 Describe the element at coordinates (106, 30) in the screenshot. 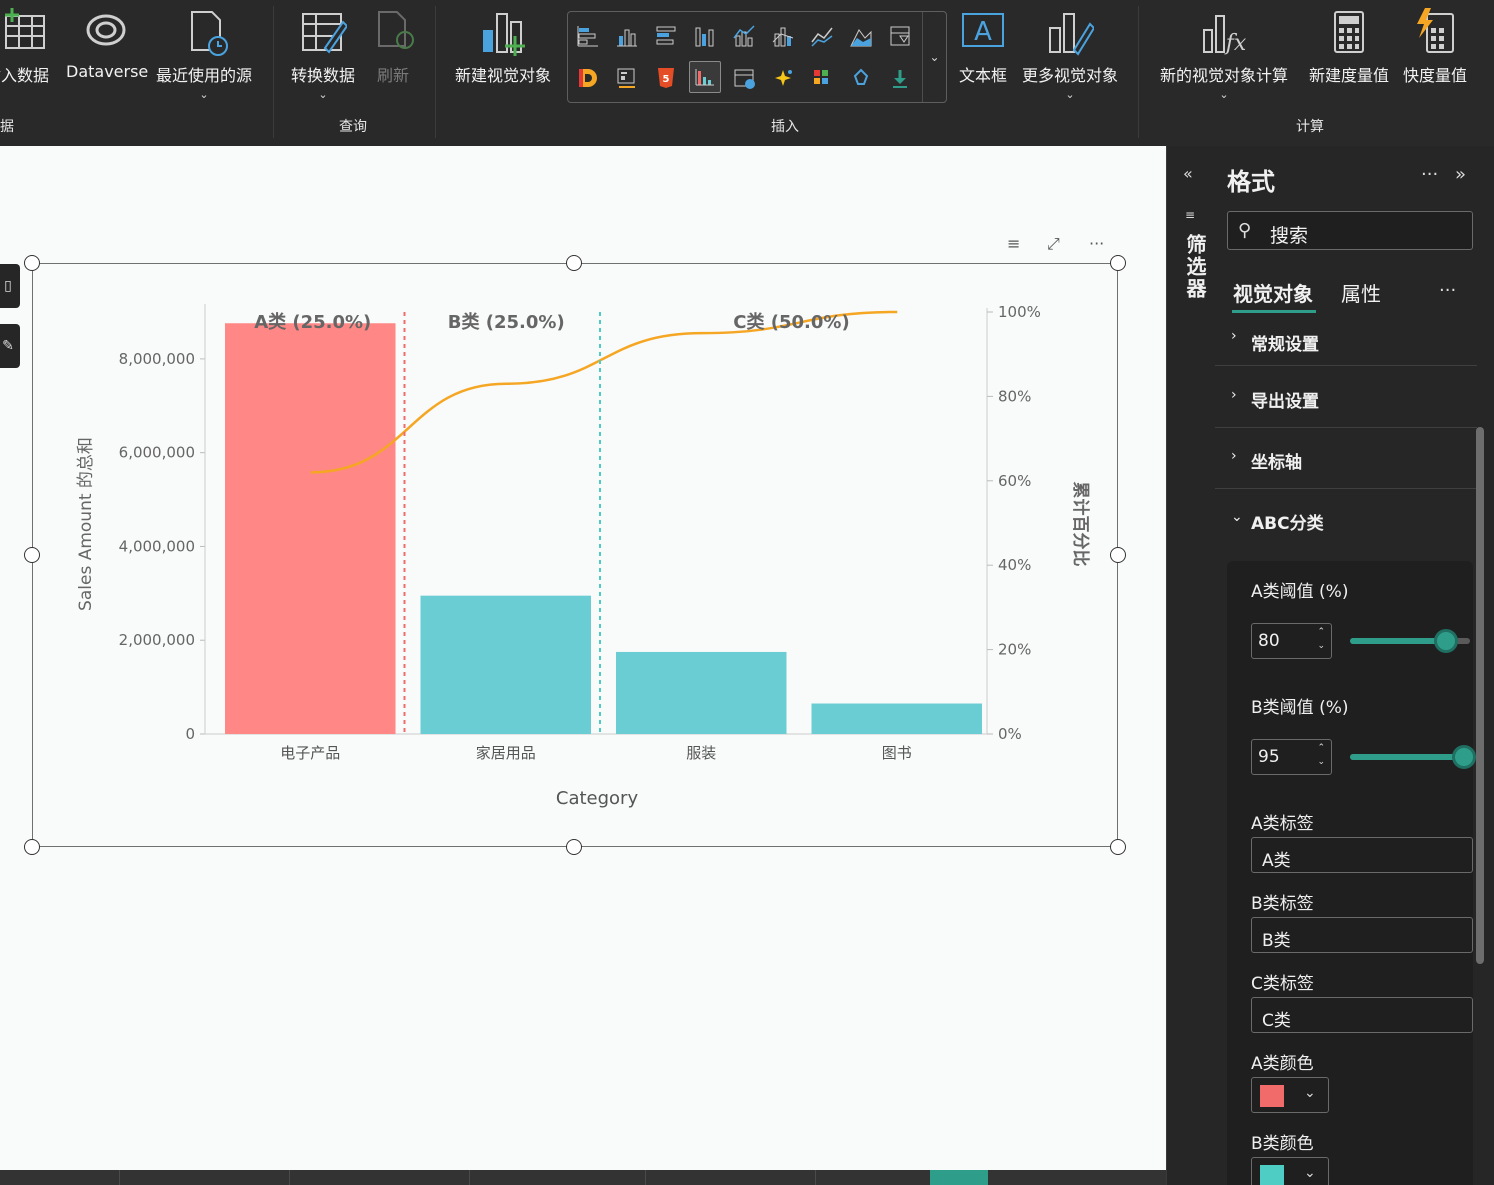

I see `dataverse-icon` at that location.